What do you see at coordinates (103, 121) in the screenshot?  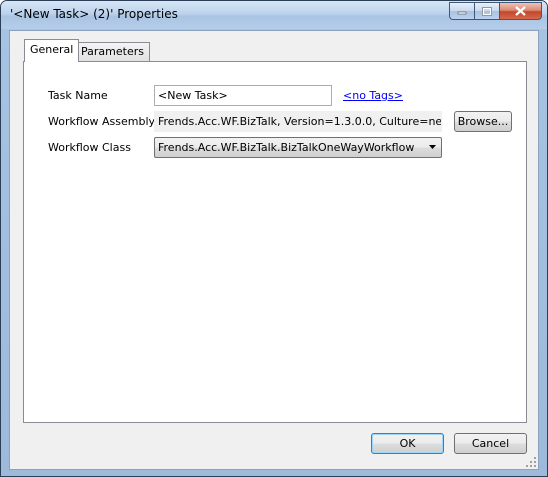 I see `workflow-assembly-label: Workflow Assembly:` at bounding box center [103, 121].